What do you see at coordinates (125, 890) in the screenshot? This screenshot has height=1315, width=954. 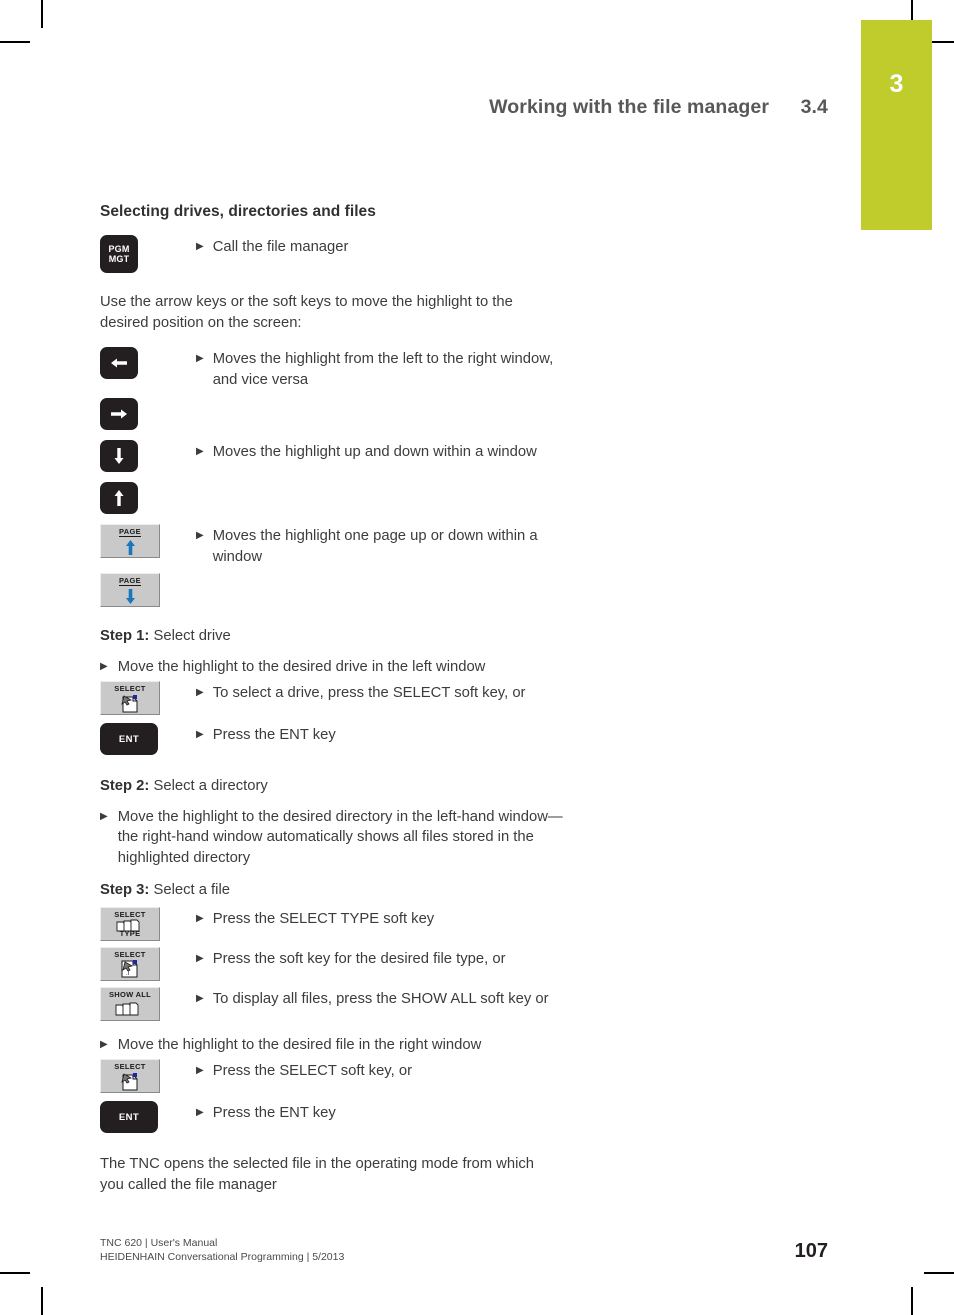 I see `step3-label: Step 3:` at bounding box center [125, 890].